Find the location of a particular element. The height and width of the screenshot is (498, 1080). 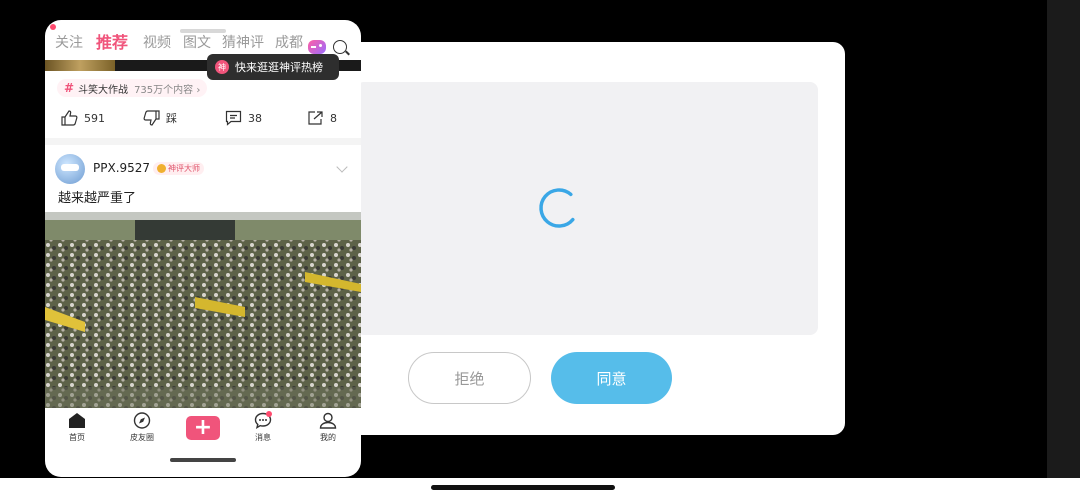

background-edge is located at coordinates (1063, 249).